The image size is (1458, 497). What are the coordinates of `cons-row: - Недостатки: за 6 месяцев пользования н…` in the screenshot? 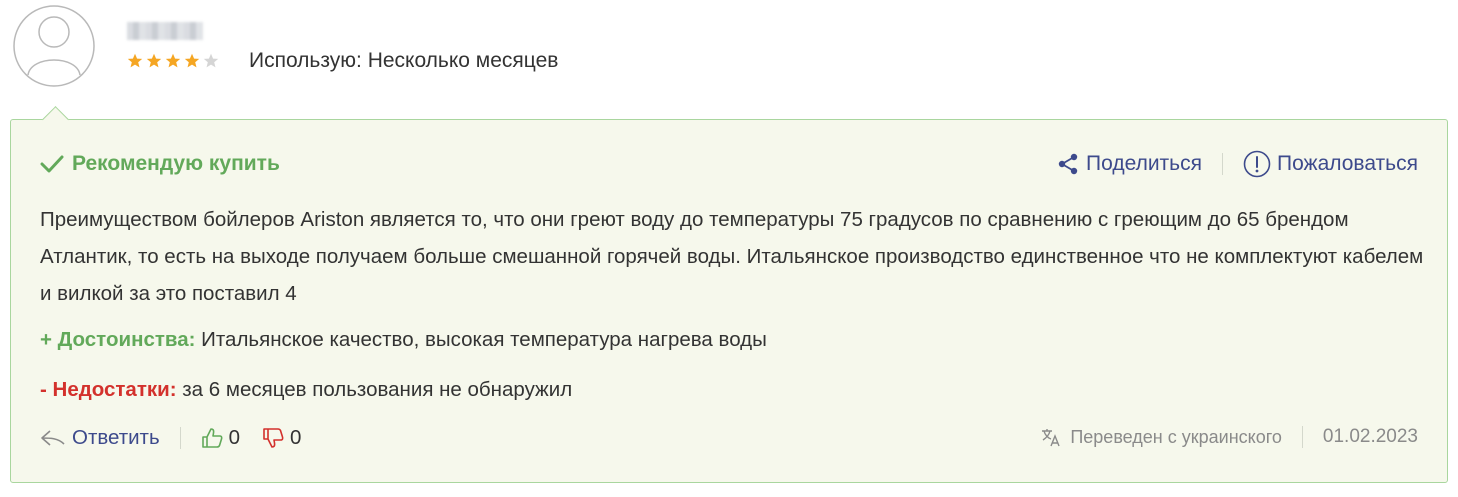 It's located at (306, 390).